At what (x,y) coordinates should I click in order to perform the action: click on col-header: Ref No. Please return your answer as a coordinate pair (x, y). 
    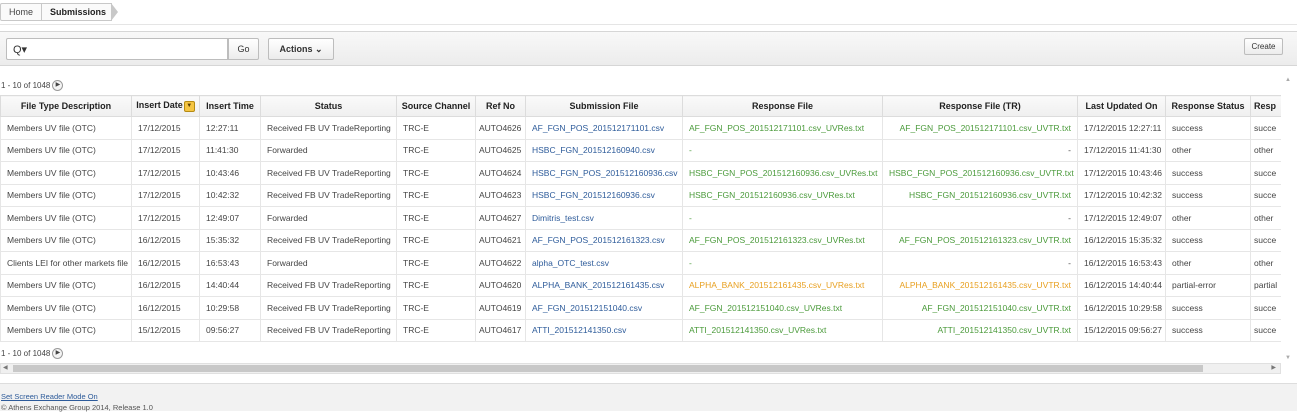
    Looking at the image, I should click on (500, 106).